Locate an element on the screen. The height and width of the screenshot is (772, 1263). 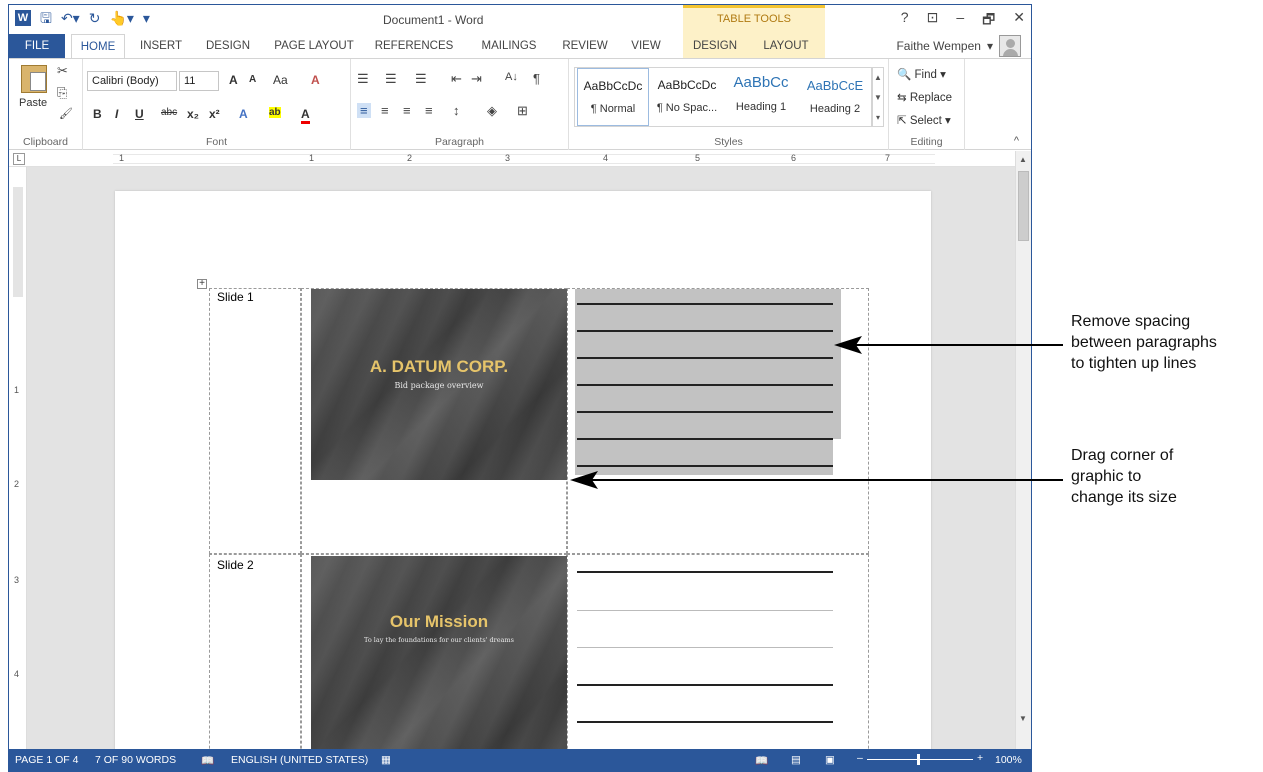
annotation-line: to tighten up lines is located at coordinates (1134, 363).